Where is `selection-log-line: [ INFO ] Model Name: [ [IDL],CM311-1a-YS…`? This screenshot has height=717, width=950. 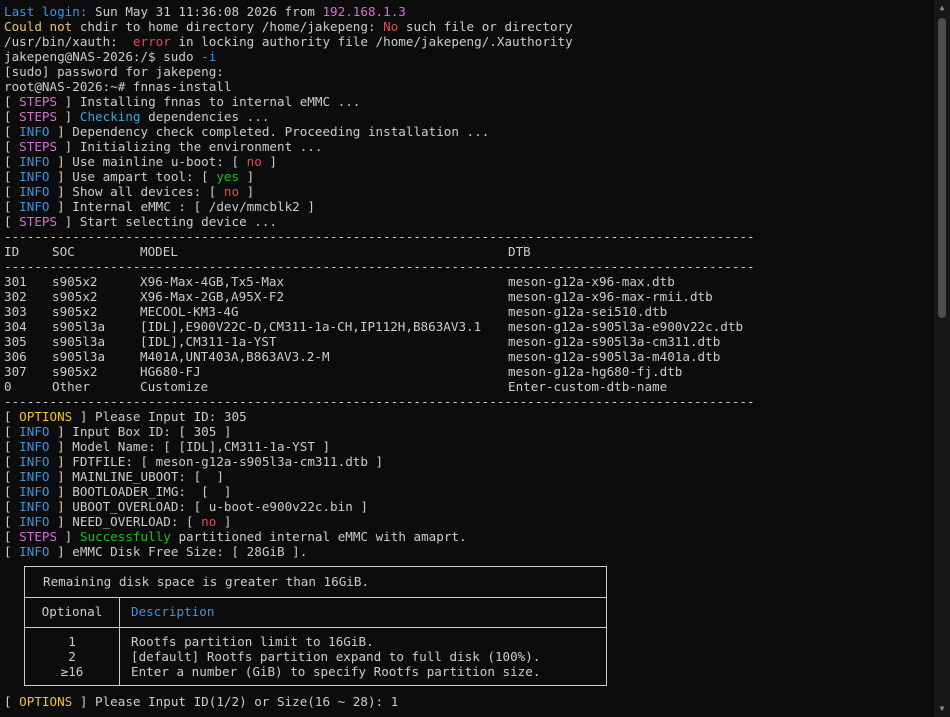
selection-log-line: [ INFO ] Model Name: [ [IDL],CM311-1a-YS… is located at coordinates (469, 446).